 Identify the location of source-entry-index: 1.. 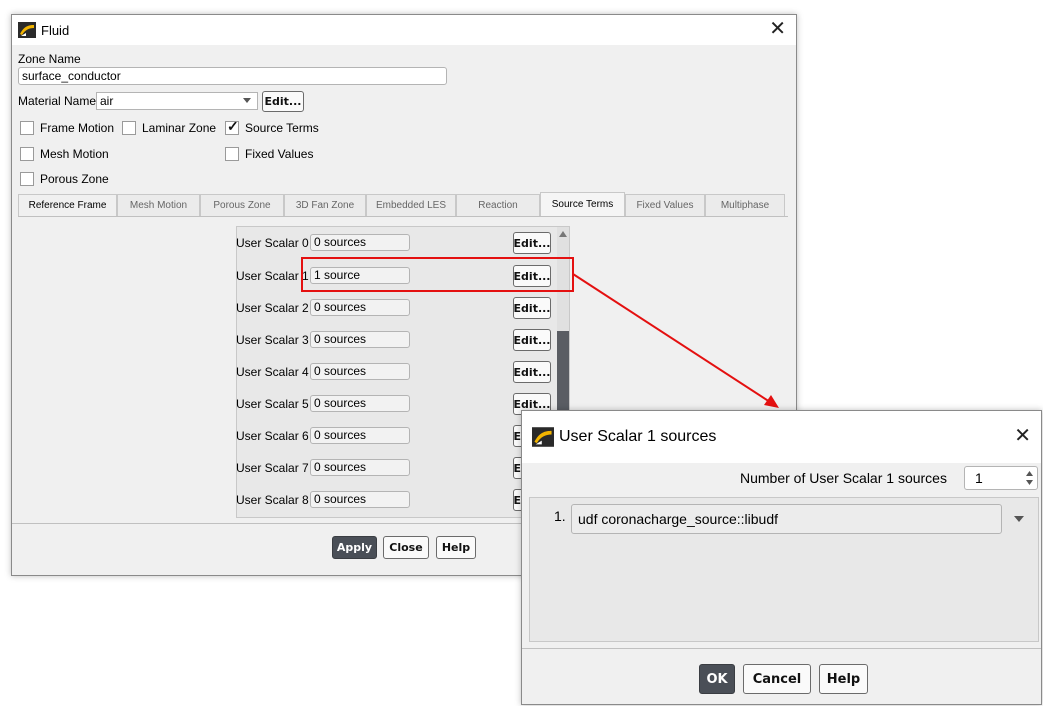
(560, 516).